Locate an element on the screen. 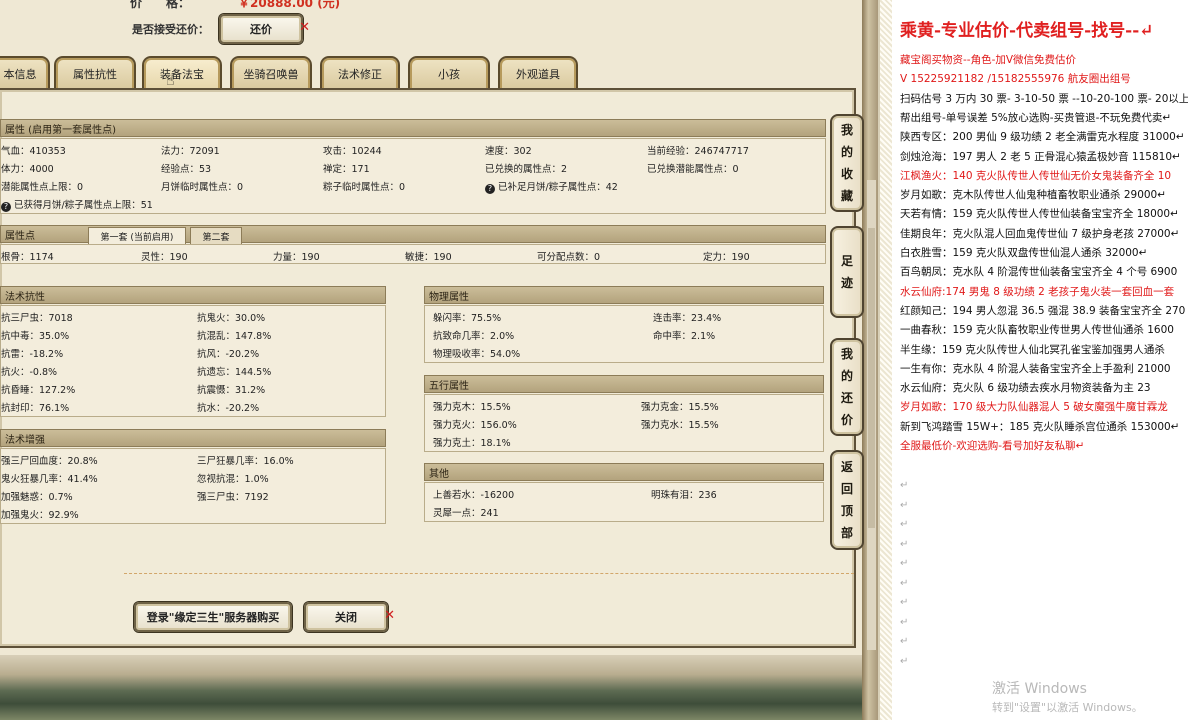 This screenshot has height=720, width=1188. attr-speed: 速度：302 is located at coordinates (508, 151).